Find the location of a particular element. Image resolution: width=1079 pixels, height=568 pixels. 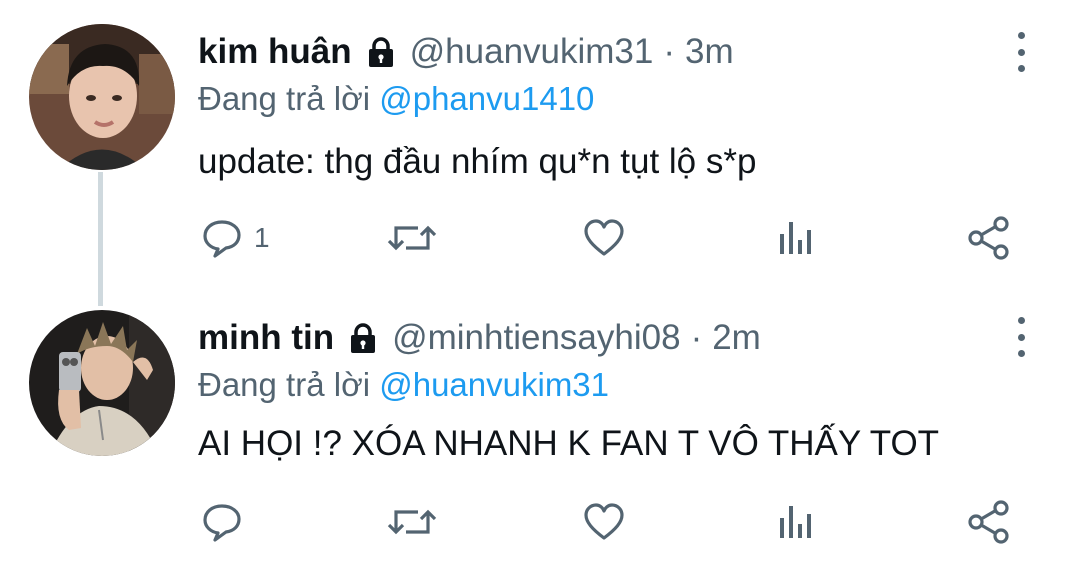

reply-mention: @huanvukim31 is located at coordinates (494, 384).